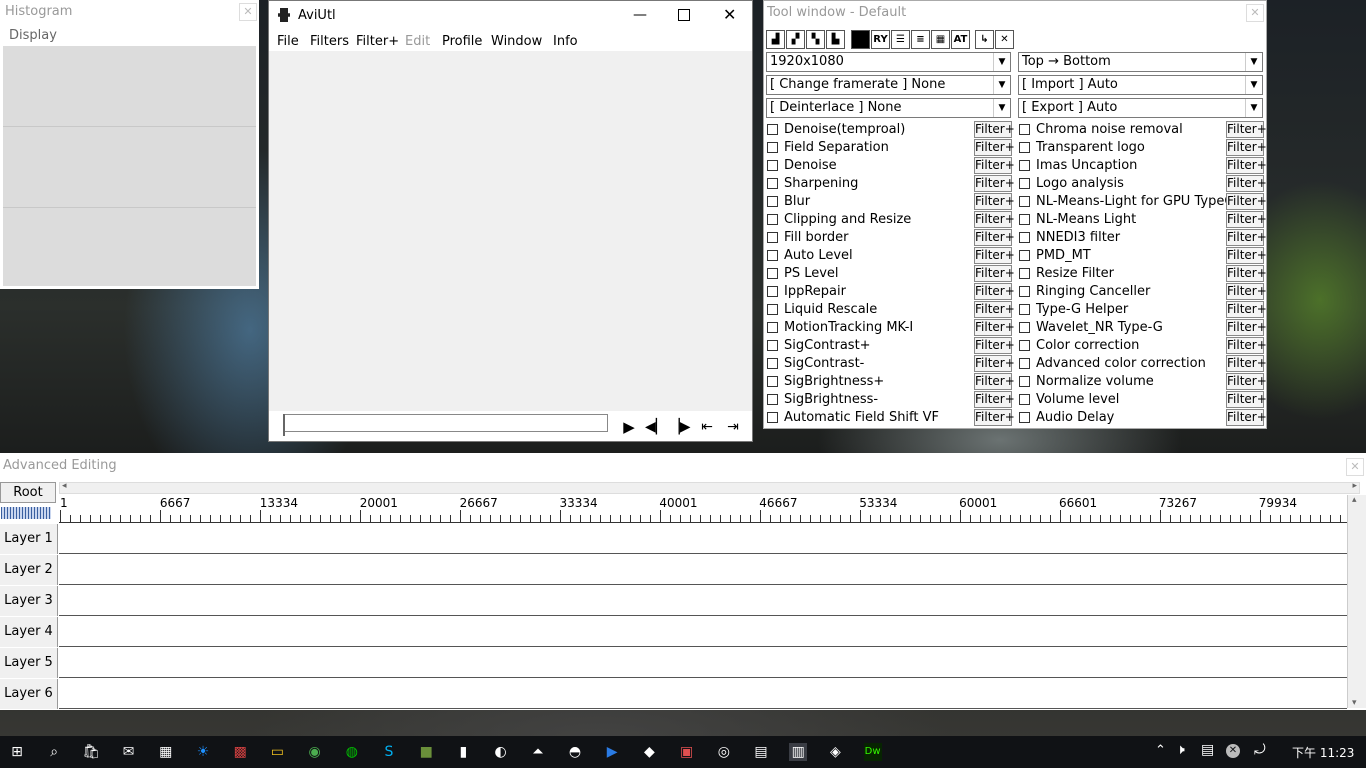  Describe the element at coordinates (389, 752) in the screenshot. I see `skype-icon: S` at that location.